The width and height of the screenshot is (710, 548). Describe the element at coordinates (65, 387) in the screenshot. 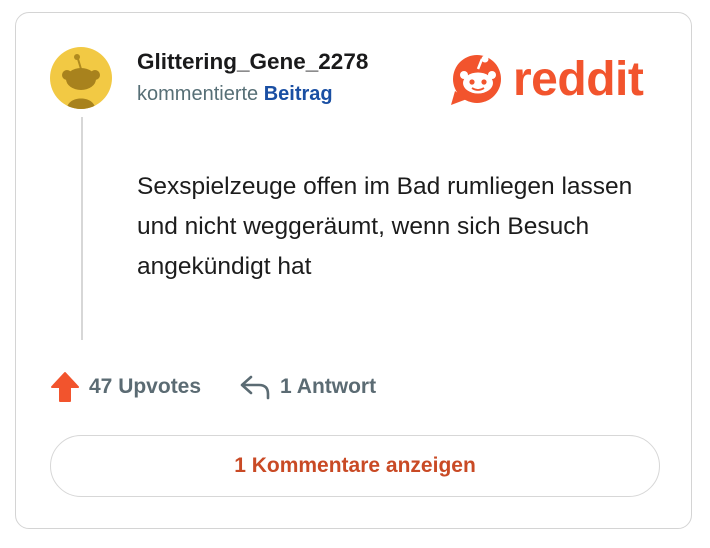

I see `upvote-arrow-icon` at that location.